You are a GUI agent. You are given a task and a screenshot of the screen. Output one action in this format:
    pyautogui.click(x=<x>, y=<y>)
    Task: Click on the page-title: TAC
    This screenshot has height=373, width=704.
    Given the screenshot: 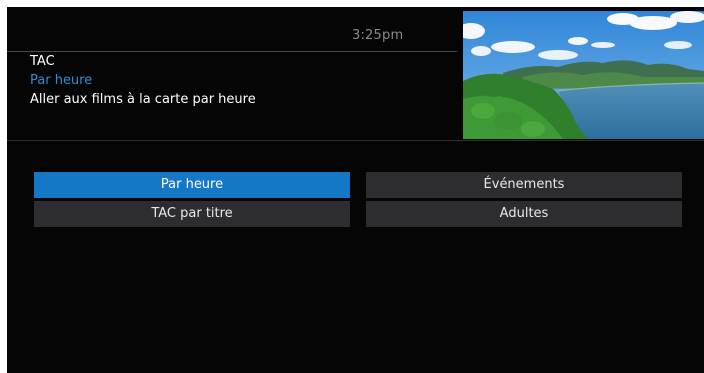 What is the action you would take?
    pyautogui.click(x=42, y=61)
    